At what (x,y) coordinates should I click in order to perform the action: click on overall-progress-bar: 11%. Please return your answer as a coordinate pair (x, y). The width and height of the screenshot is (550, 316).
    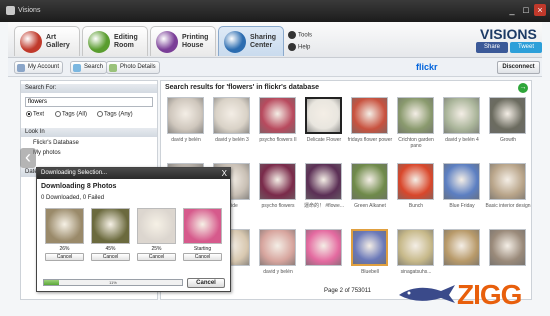
    Looking at the image, I should click on (113, 282).